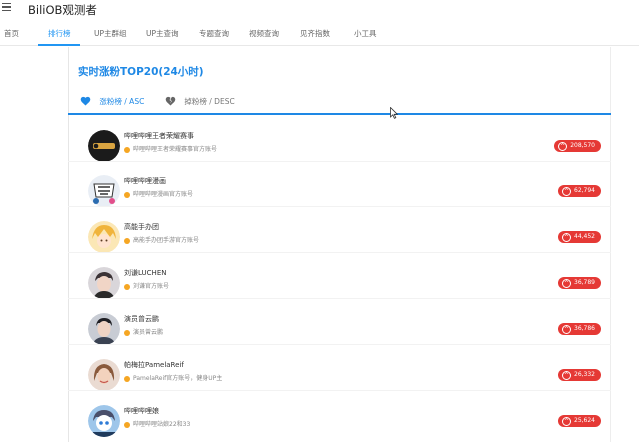 Image resolution: width=639 pixels, height=442 pixels. What do you see at coordinates (339, 322) in the screenshot?
I see `list-item: 演员曾云鹏 演员曾云鹏 ^ 36,786` at bounding box center [339, 322].